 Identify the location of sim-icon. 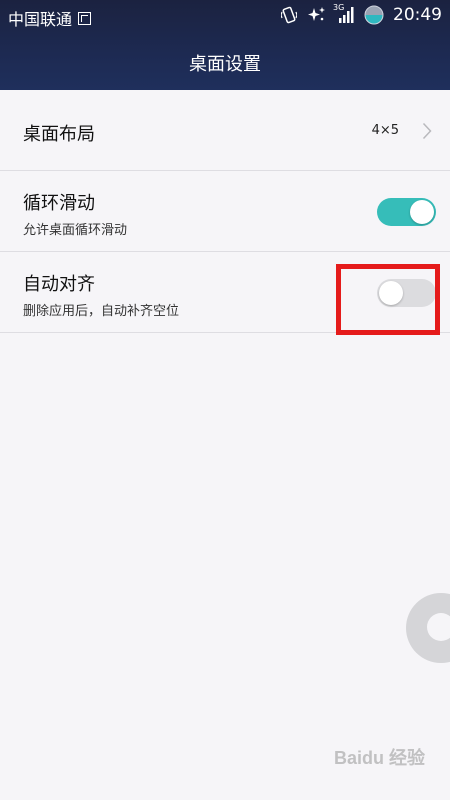
(85, 18).